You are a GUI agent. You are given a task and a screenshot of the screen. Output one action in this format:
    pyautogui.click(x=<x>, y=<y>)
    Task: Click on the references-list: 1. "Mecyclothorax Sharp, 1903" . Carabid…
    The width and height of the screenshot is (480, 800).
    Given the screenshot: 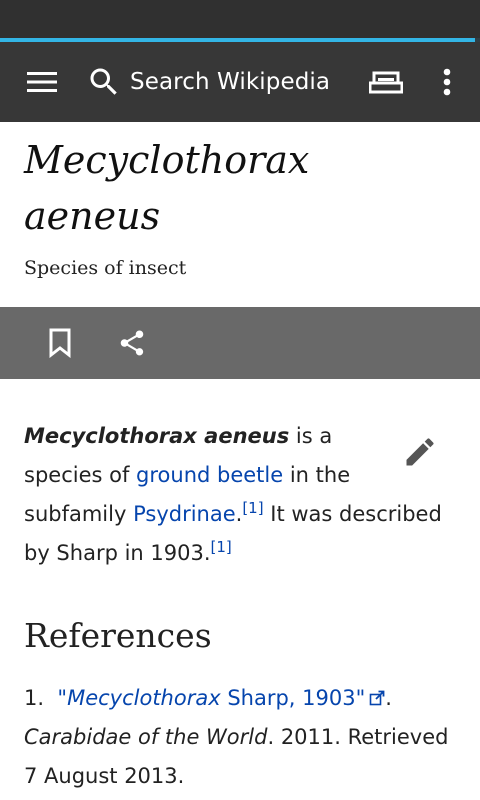 What is the action you would take?
    pyautogui.click(x=244, y=737)
    